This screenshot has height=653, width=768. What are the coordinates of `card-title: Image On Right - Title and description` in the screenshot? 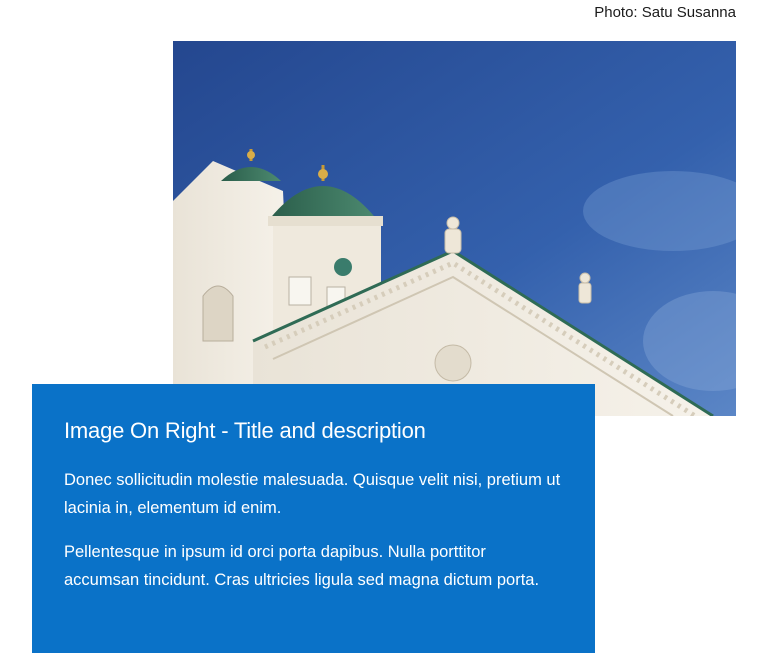 It's located at (245, 430).